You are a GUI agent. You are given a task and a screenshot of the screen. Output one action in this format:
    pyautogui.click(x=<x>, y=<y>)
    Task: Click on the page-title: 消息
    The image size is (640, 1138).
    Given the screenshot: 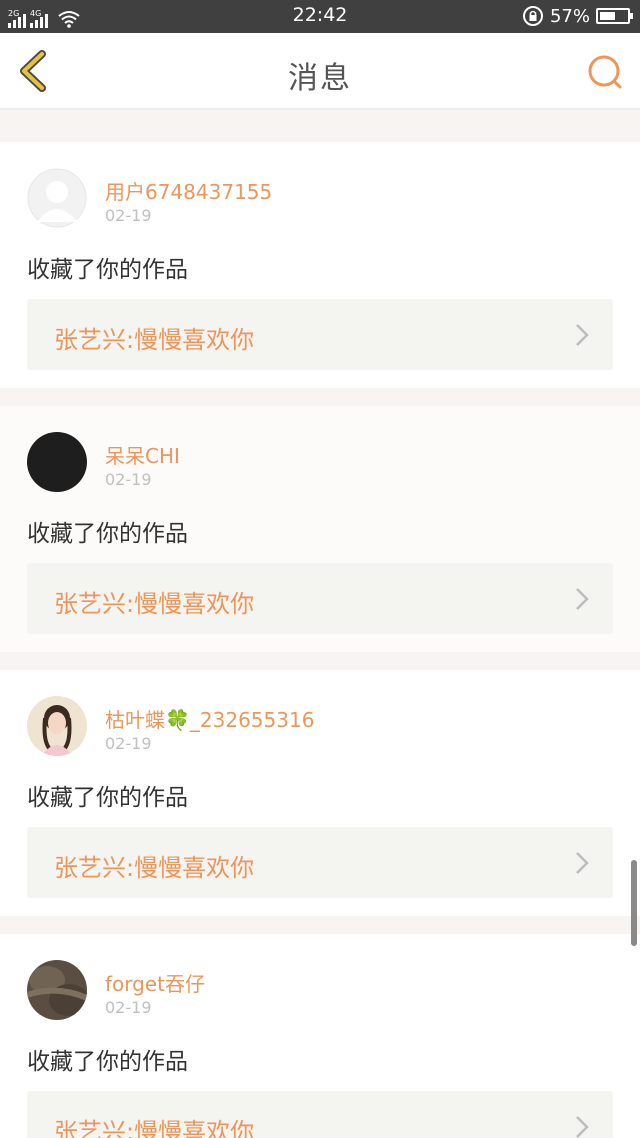 What is the action you would take?
    pyautogui.click(x=320, y=78)
    